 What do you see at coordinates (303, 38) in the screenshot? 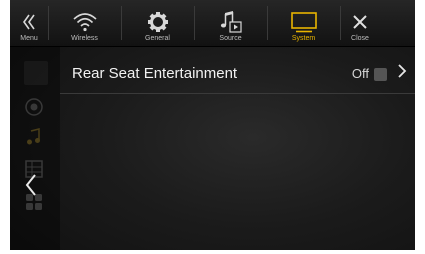
I see `tab-system-label: System` at bounding box center [303, 38].